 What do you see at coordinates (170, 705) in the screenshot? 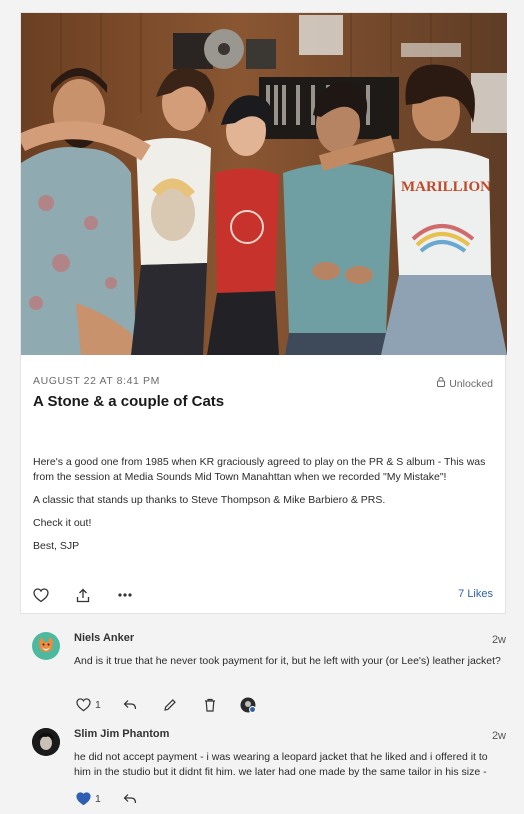
I see `edit-icon` at bounding box center [170, 705].